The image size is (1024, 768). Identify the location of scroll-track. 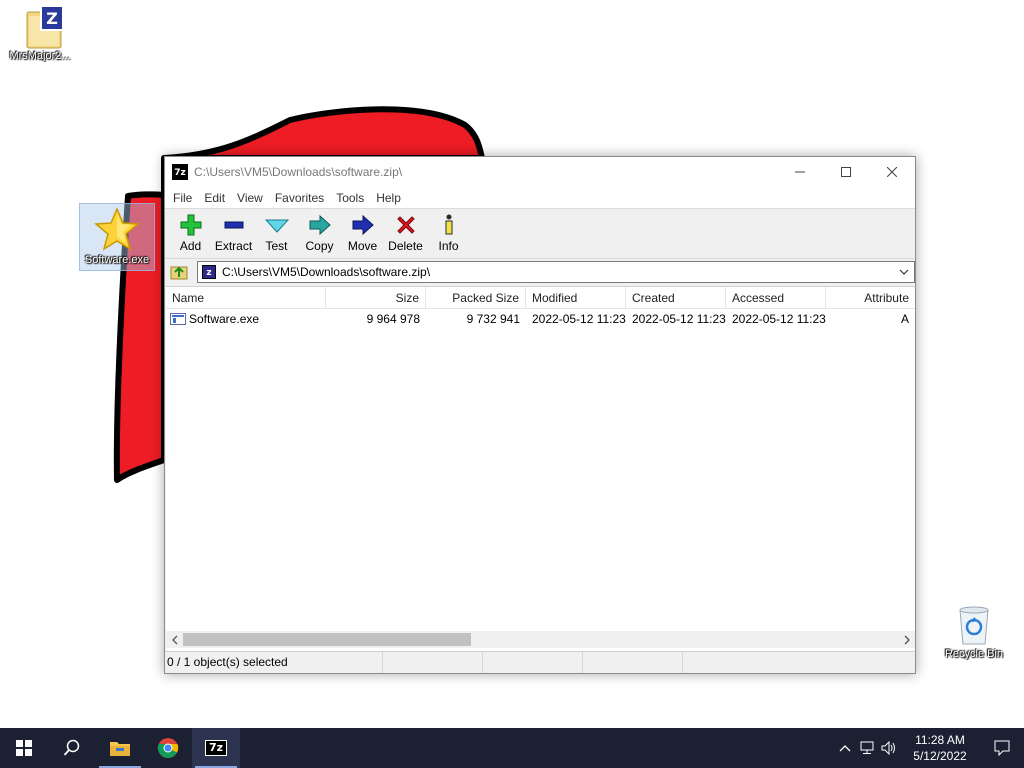
(540, 639).